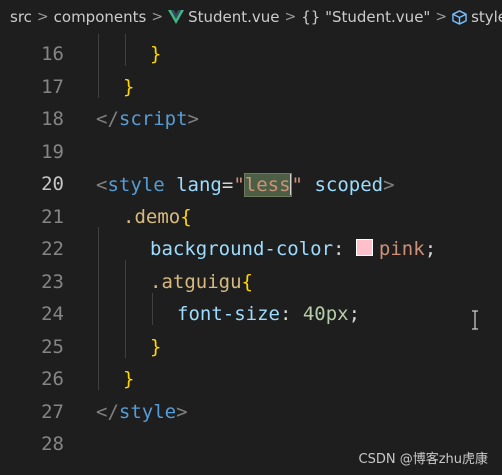 The image size is (502, 475). I want to click on code-line: 26 }, so click(251, 379).